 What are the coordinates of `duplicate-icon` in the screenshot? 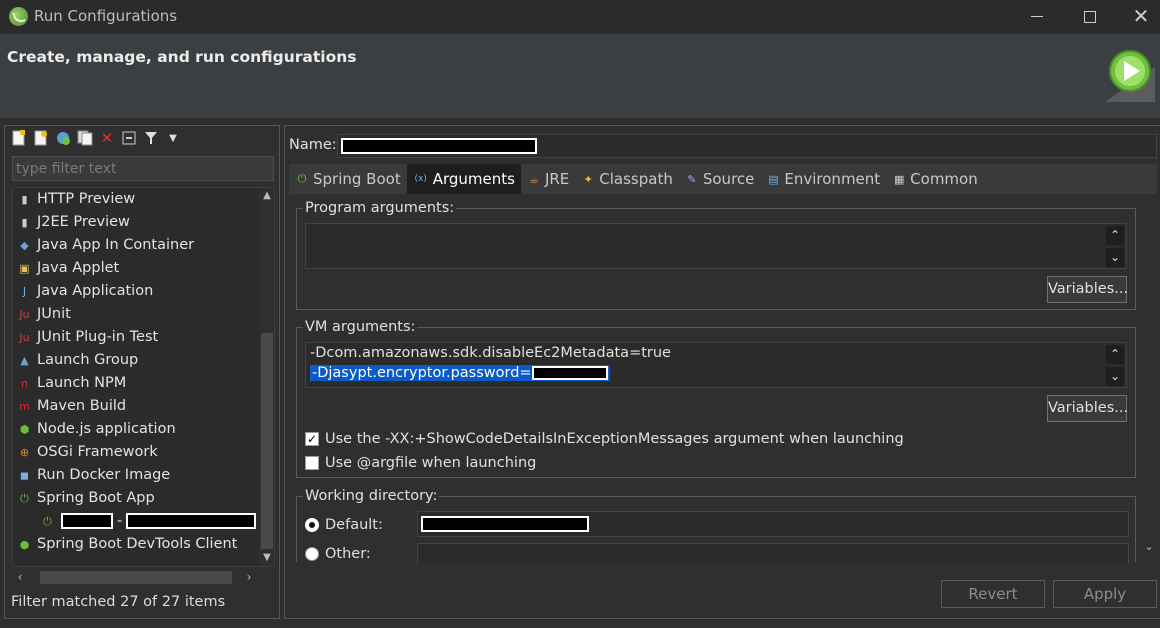 It's located at (85, 138).